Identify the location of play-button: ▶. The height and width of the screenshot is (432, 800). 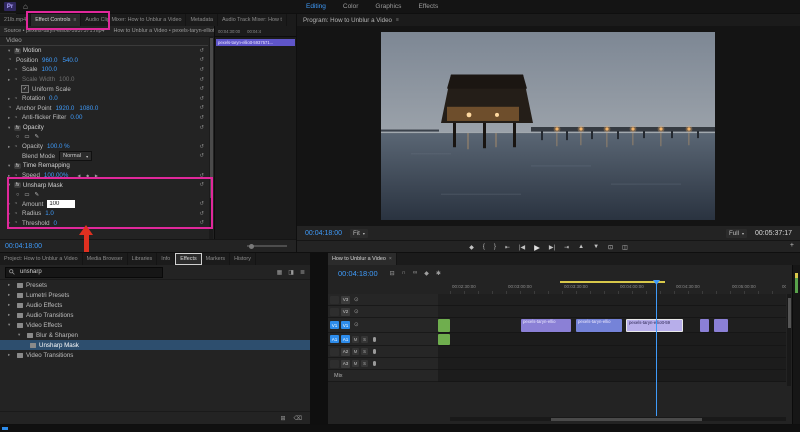
(537, 247).